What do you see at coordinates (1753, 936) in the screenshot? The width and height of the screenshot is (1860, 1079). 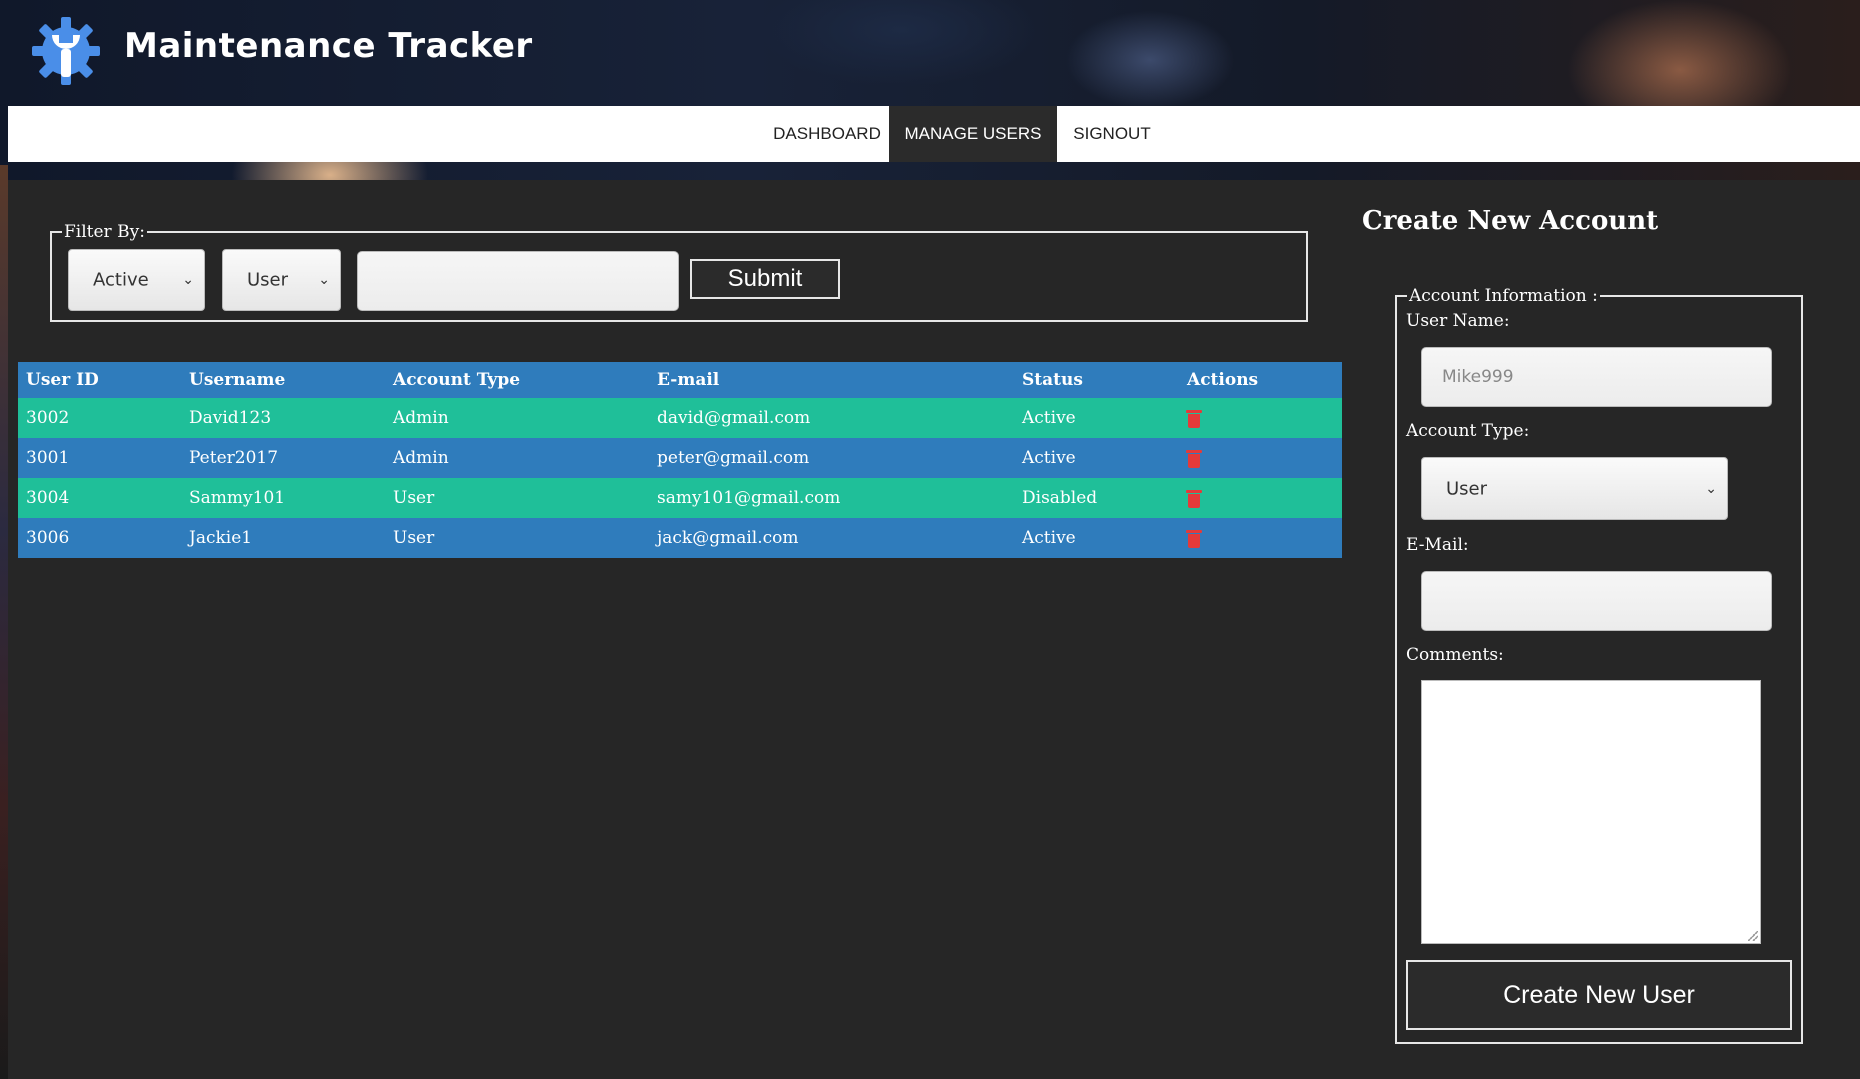 I see `resize-grip-icon` at bounding box center [1753, 936].